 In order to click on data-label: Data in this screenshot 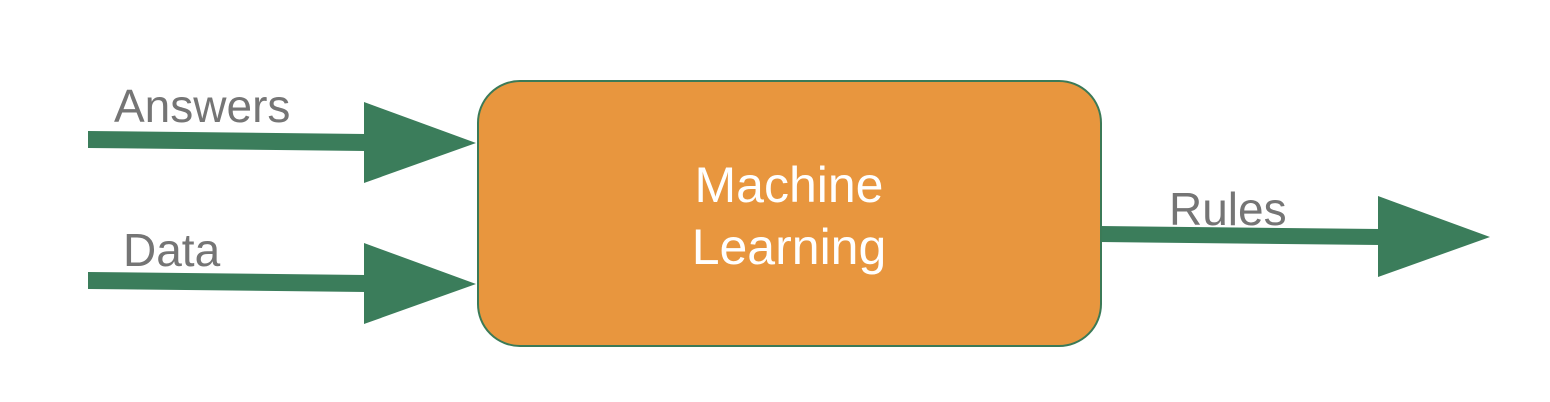, I will do `click(172, 250)`.